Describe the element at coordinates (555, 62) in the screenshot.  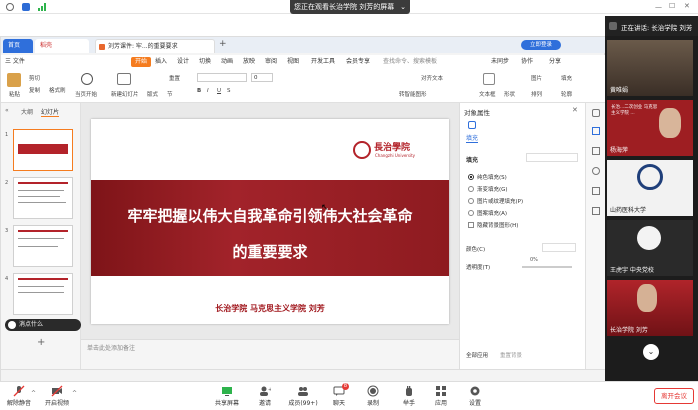
I see `share-button: 分享` at that location.